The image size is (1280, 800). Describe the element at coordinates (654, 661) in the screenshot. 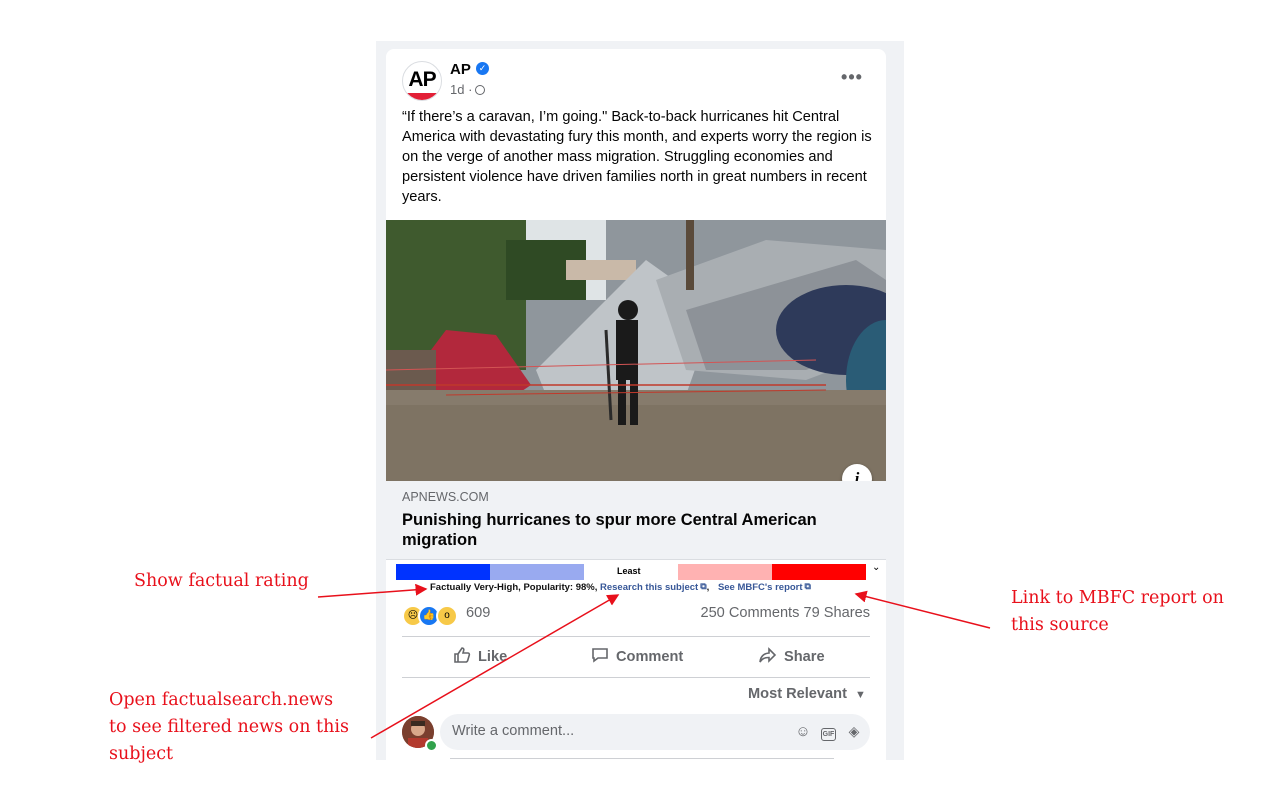

I see `annotation-arrows` at that location.